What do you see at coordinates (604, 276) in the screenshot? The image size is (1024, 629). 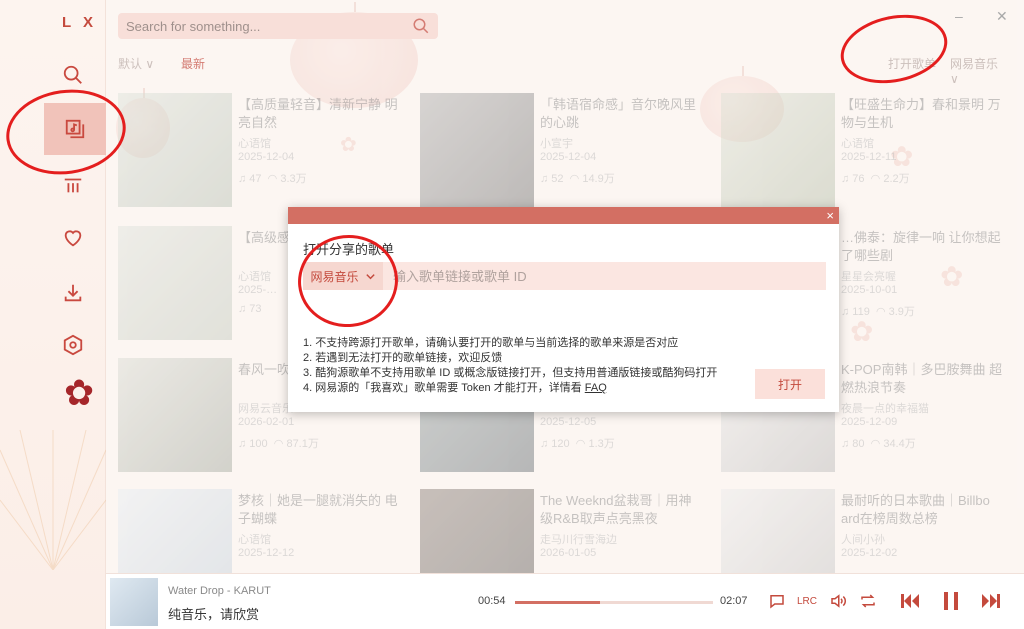 I see `playlist-link-input` at bounding box center [604, 276].